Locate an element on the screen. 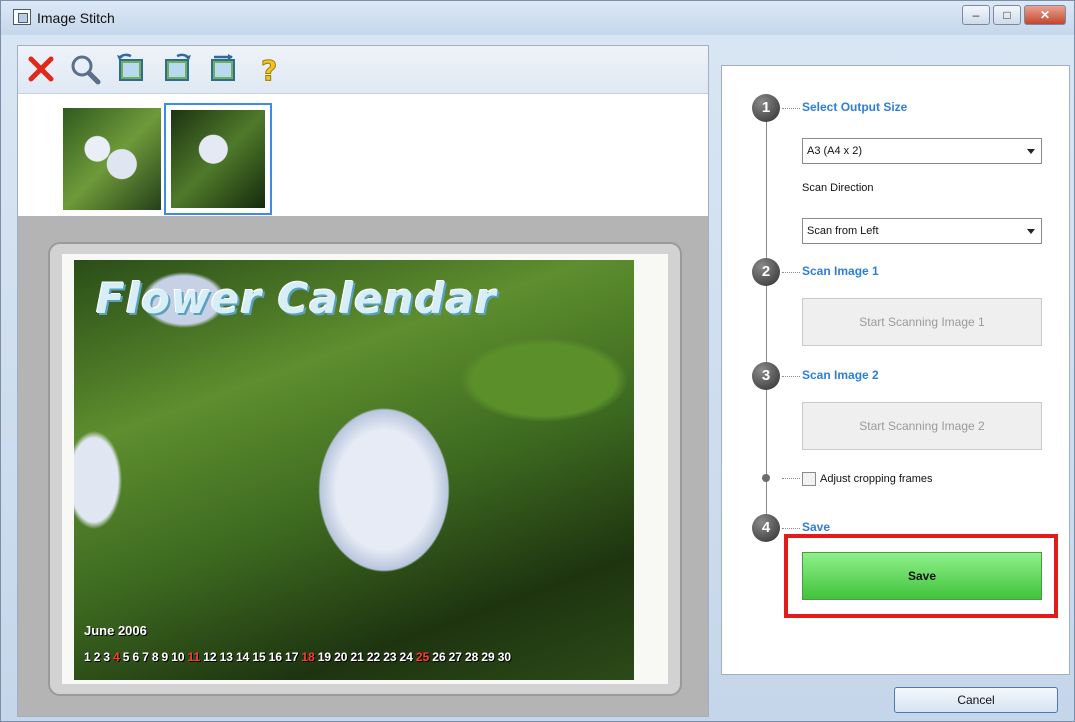 The image size is (1075, 722). rotate-left-button is located at coordinates (131, 69).